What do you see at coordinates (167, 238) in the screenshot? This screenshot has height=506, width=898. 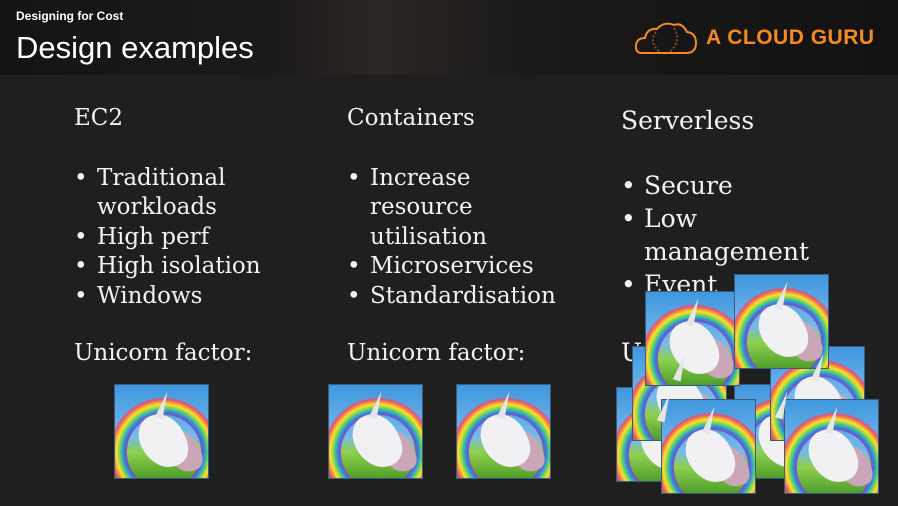 I see `list-item: High perf` at bounding box center [167, 238].